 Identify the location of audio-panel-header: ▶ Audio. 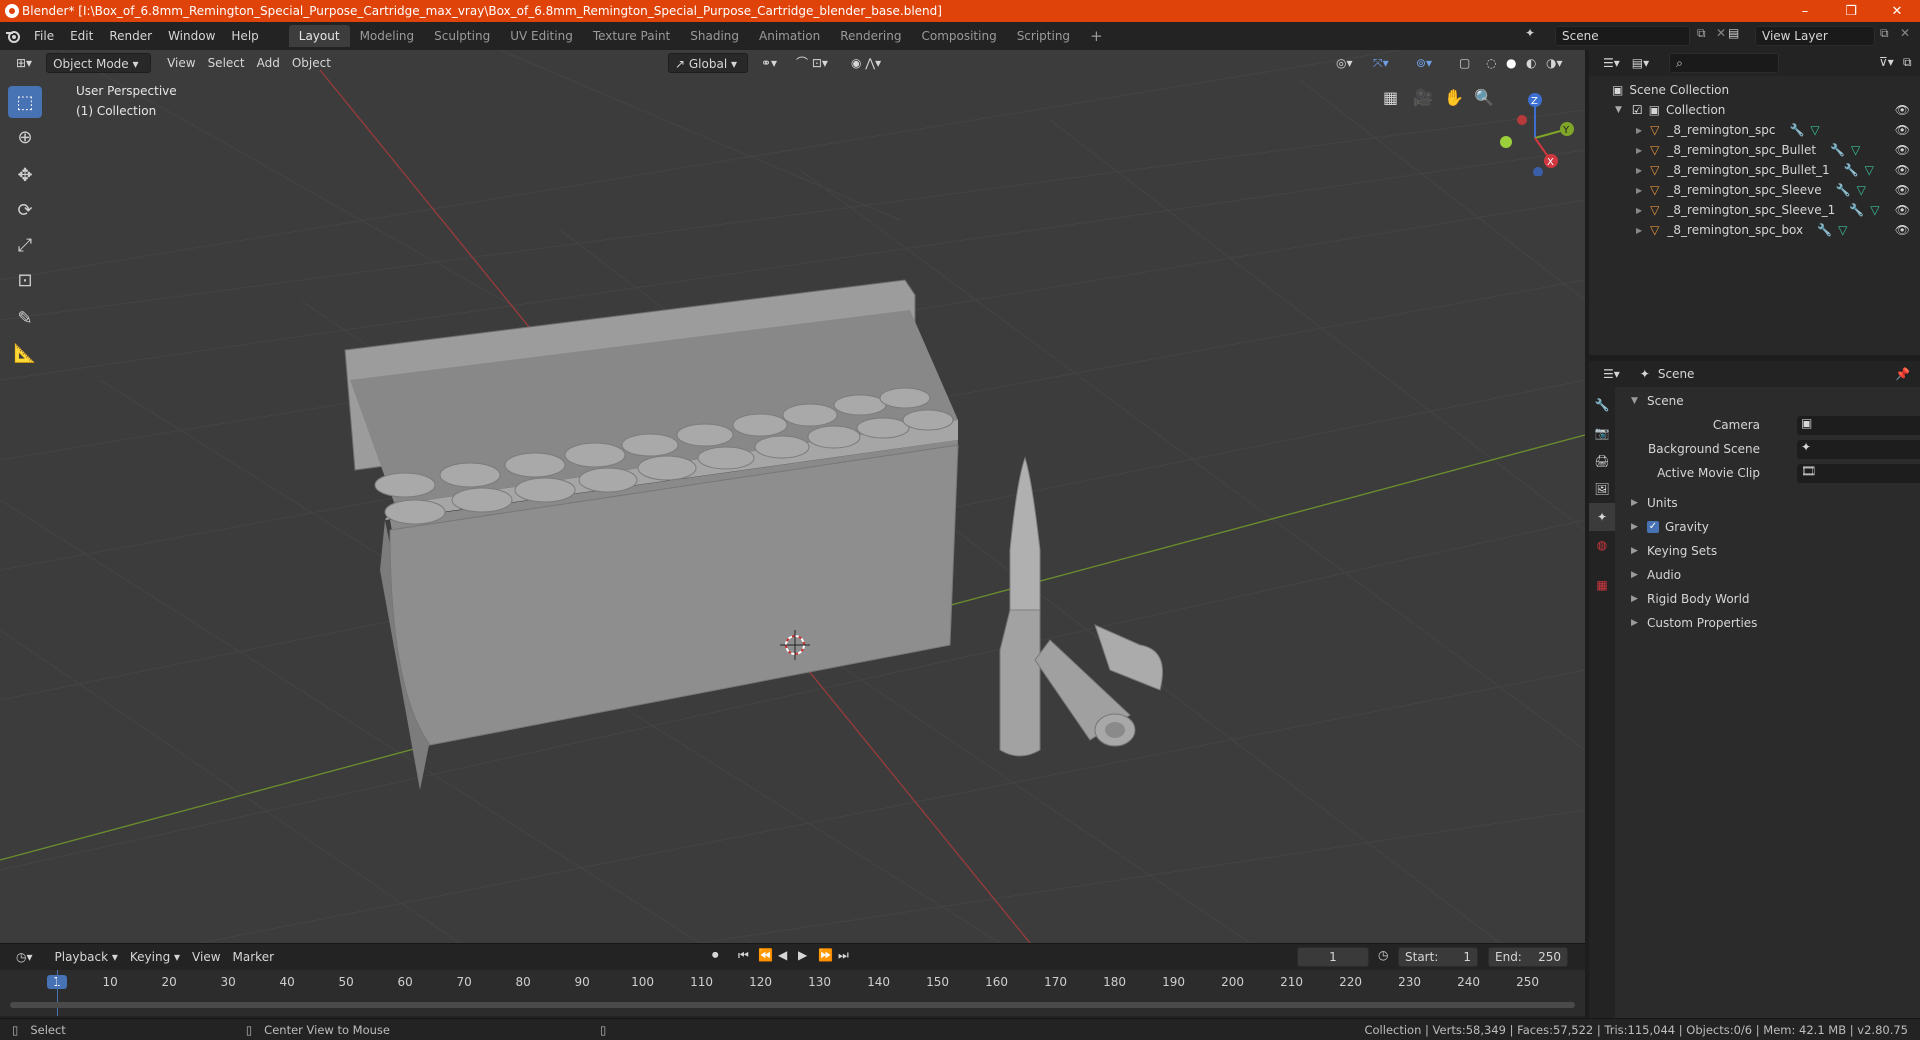
(1768, 575).